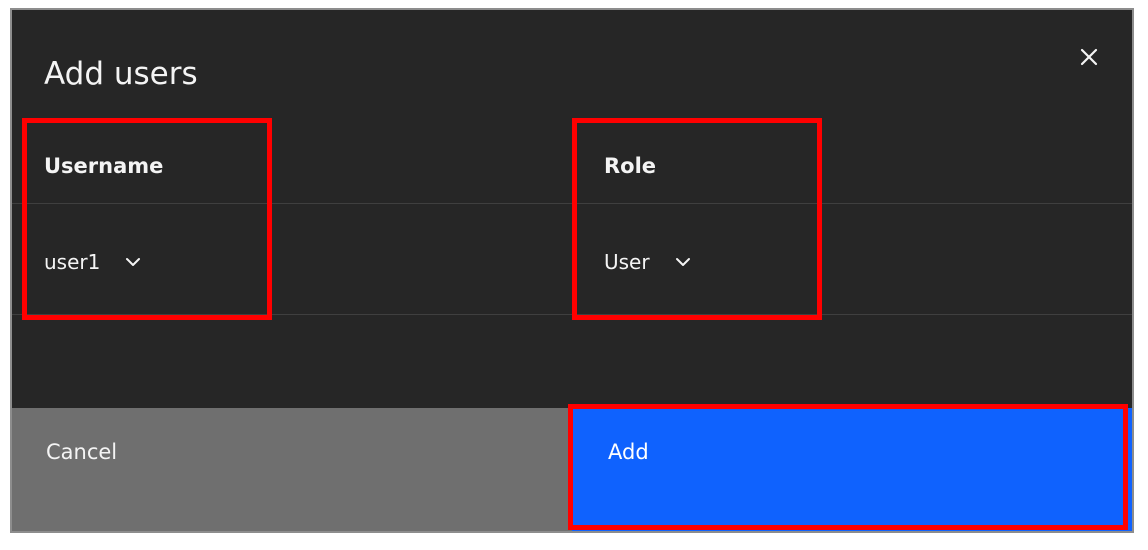 The image size is (1148, 550). What do you see at coordinates (852, 469) in the screenshot?
I see `add-button: Add` at bounding box center [852, 469].